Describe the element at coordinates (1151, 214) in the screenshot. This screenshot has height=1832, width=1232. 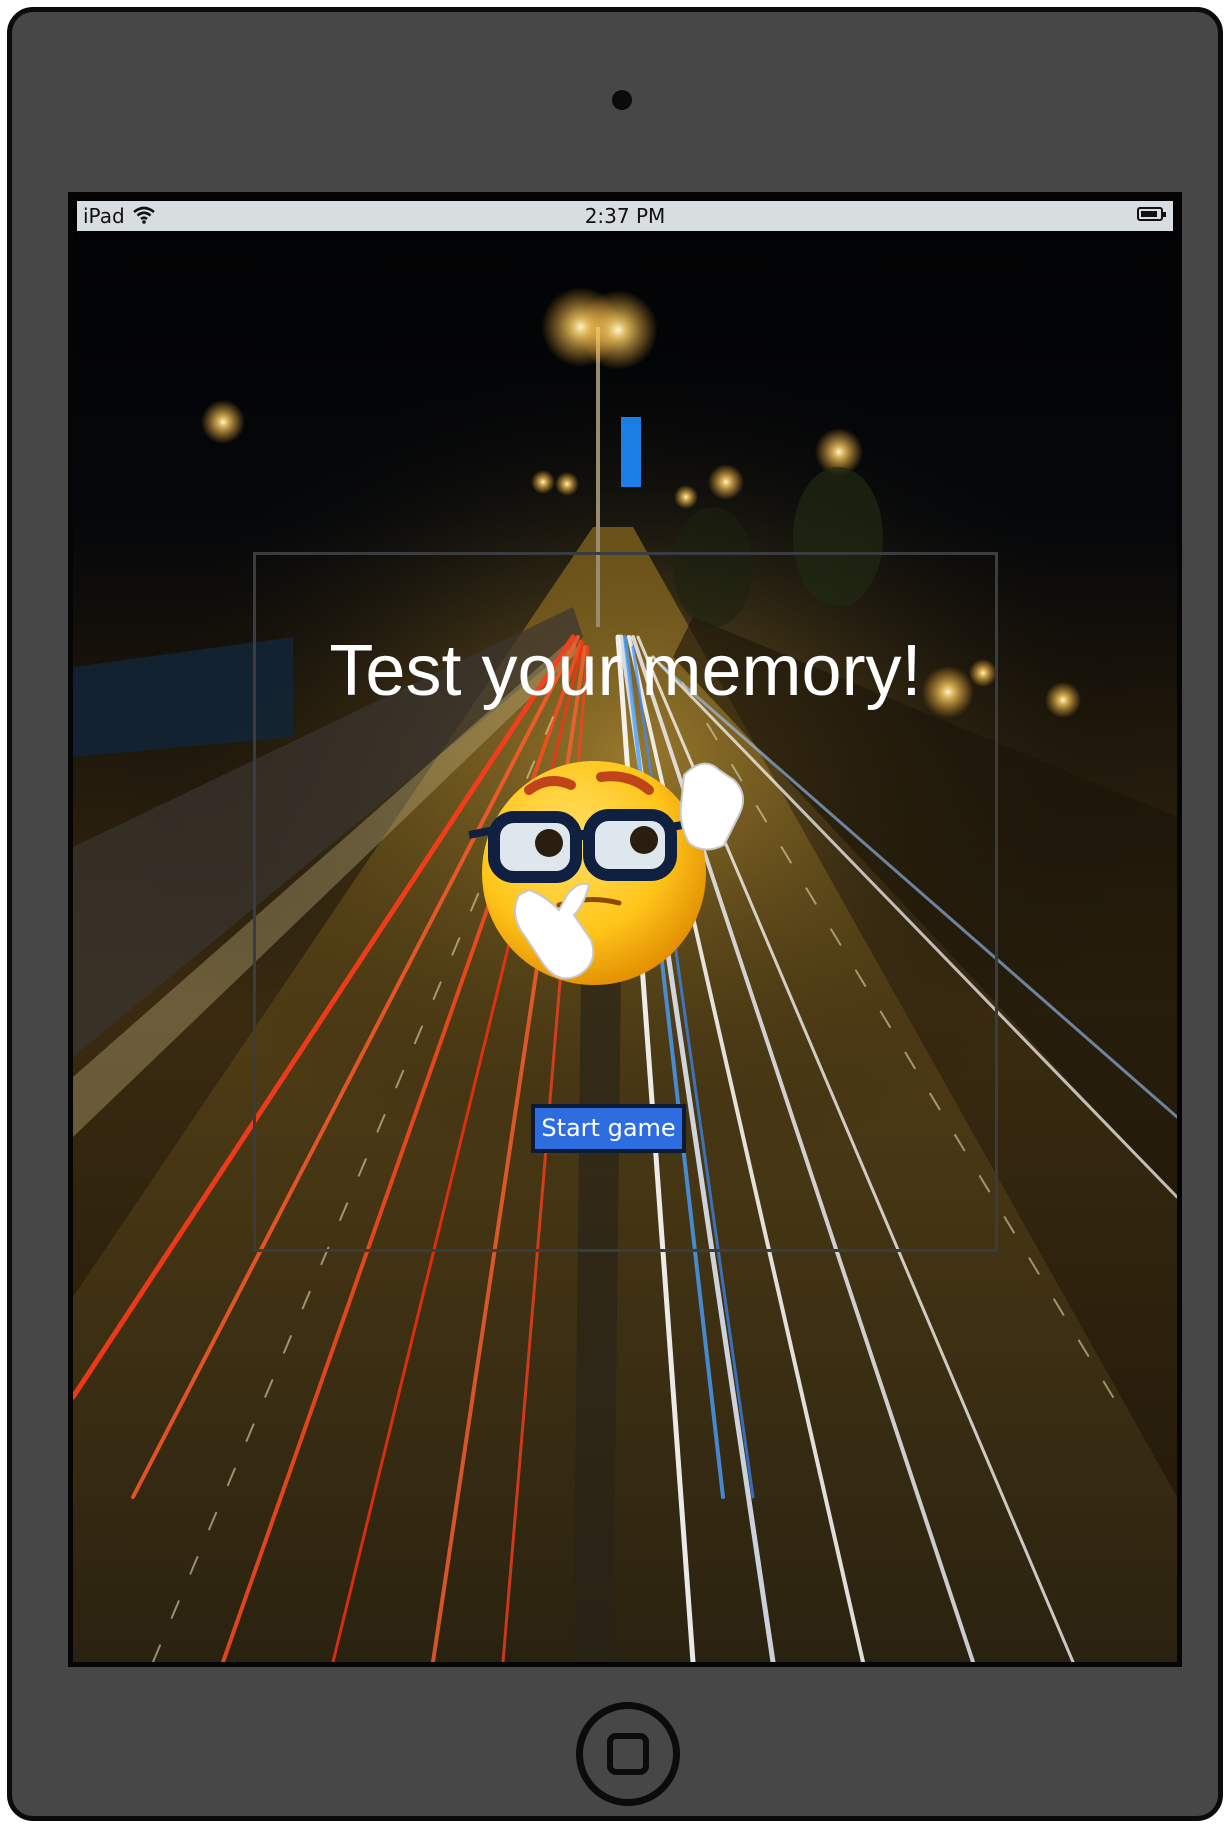
I see `battery-icon` at that location.